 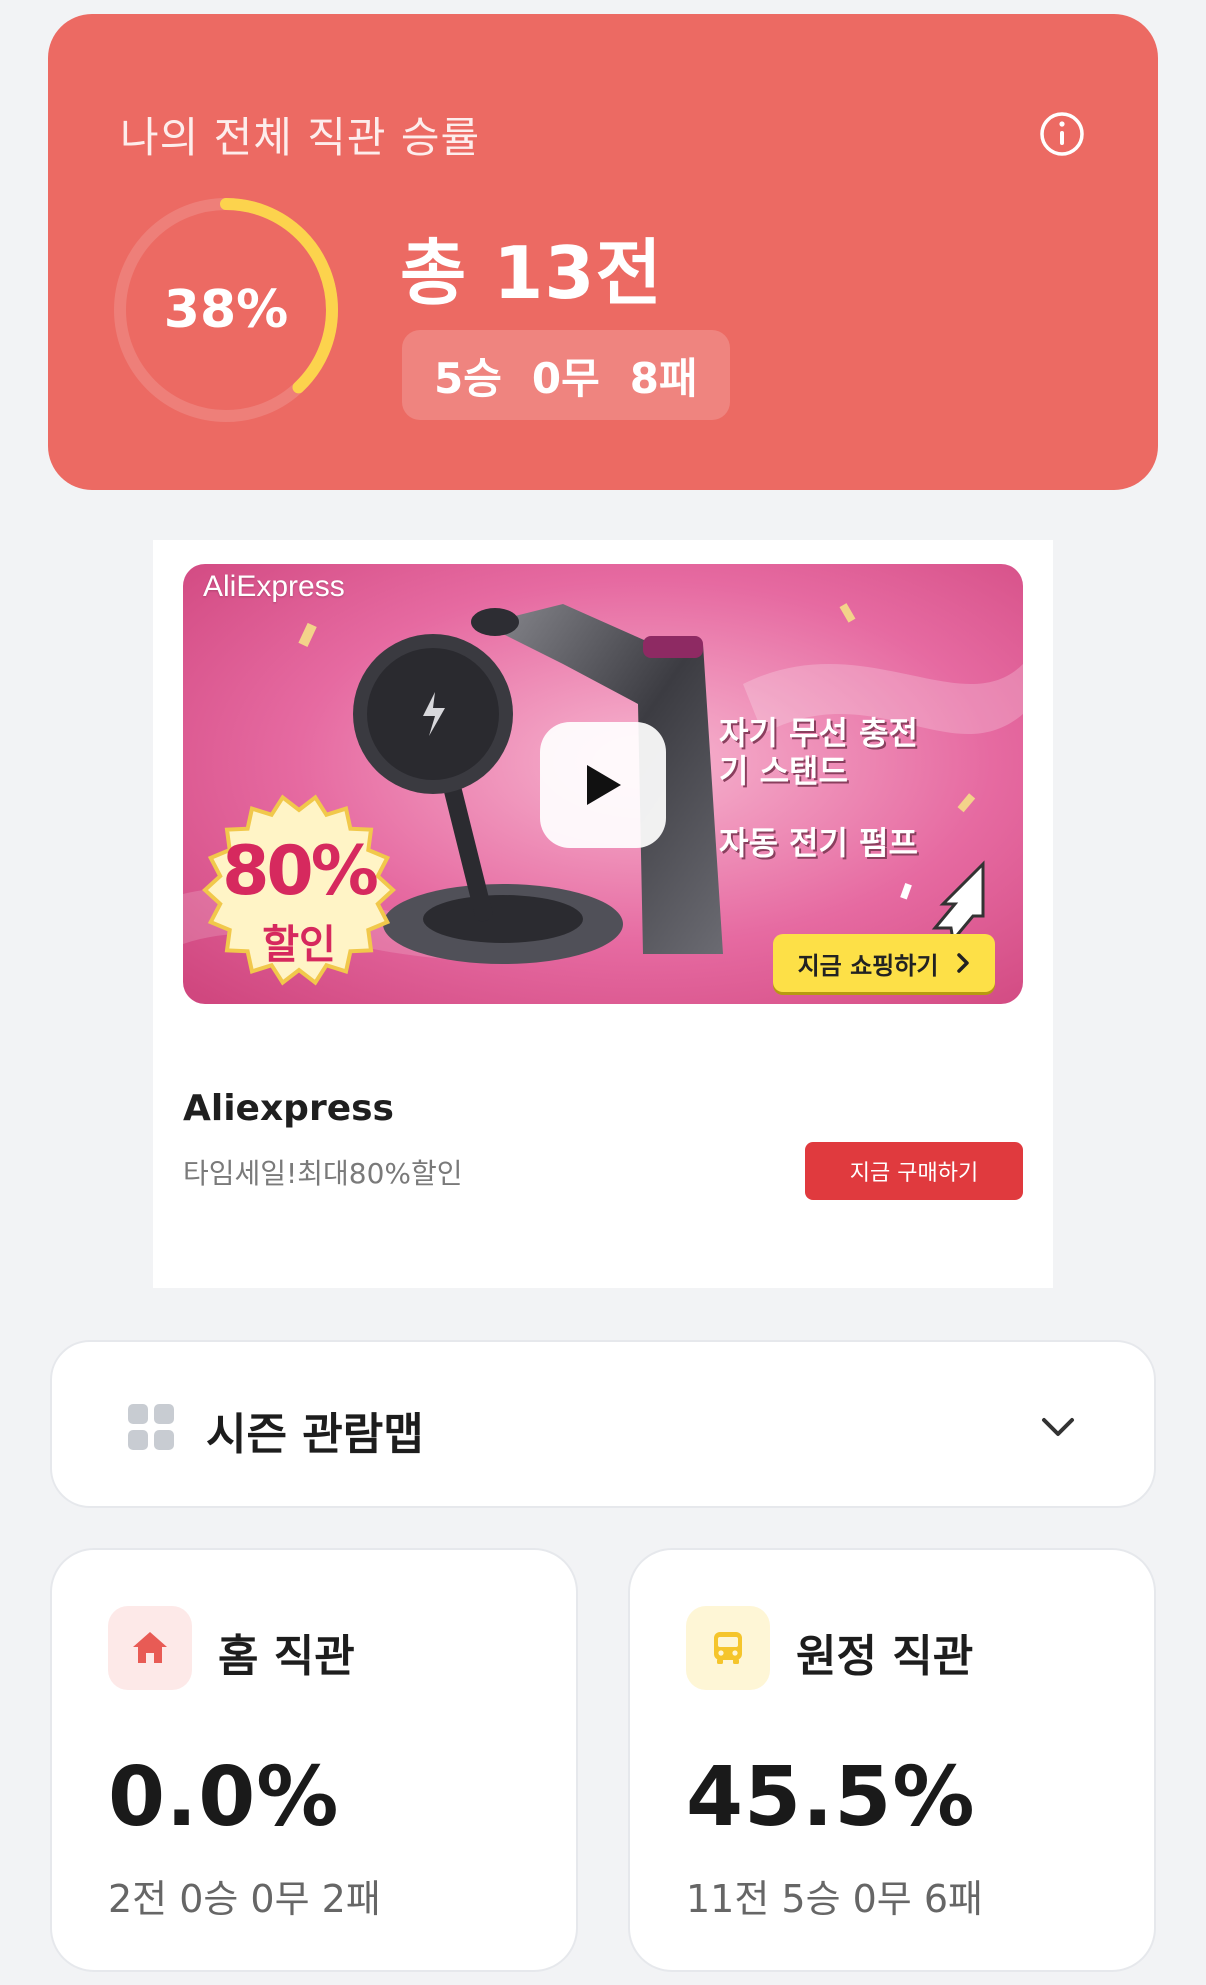 I want to click on wins-count: 5승, so click(x=468, y=378).